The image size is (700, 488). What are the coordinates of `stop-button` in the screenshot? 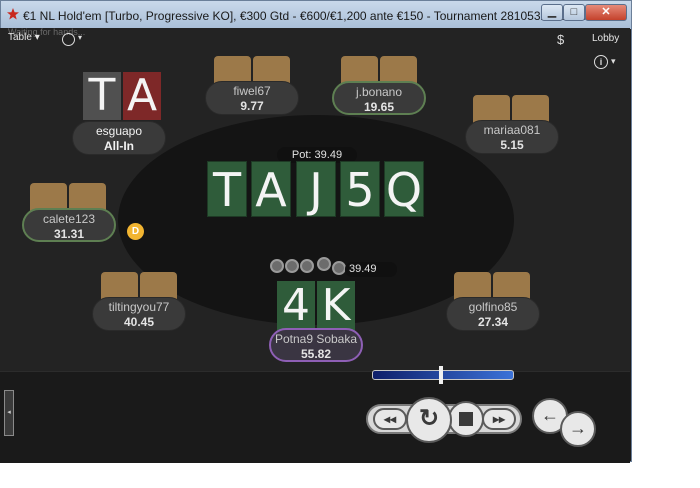 It's located at (466, 419).